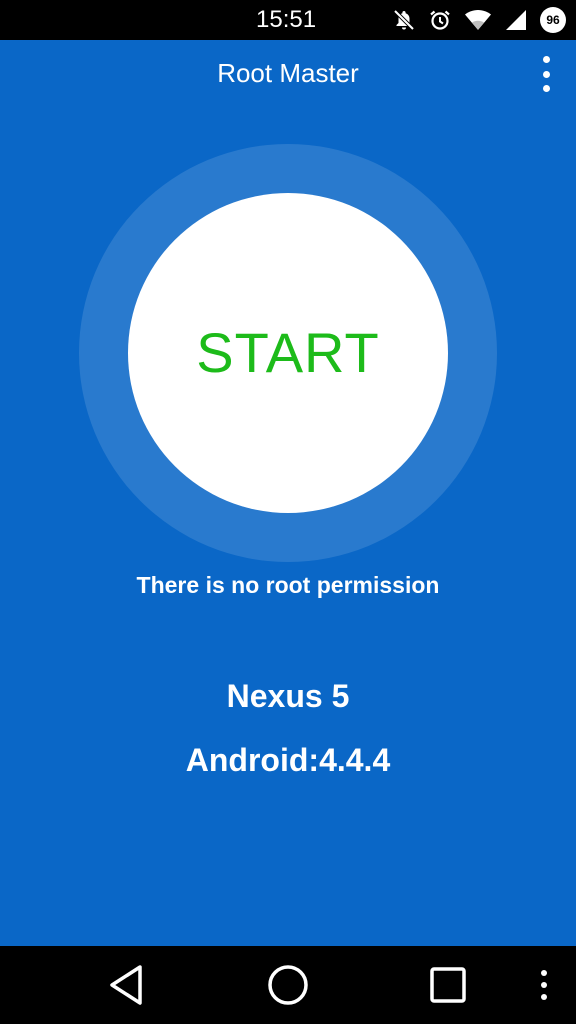  Describe the element at coordinates (404, 20) in the screenshot. I see `notifications-off-icon` at that location.